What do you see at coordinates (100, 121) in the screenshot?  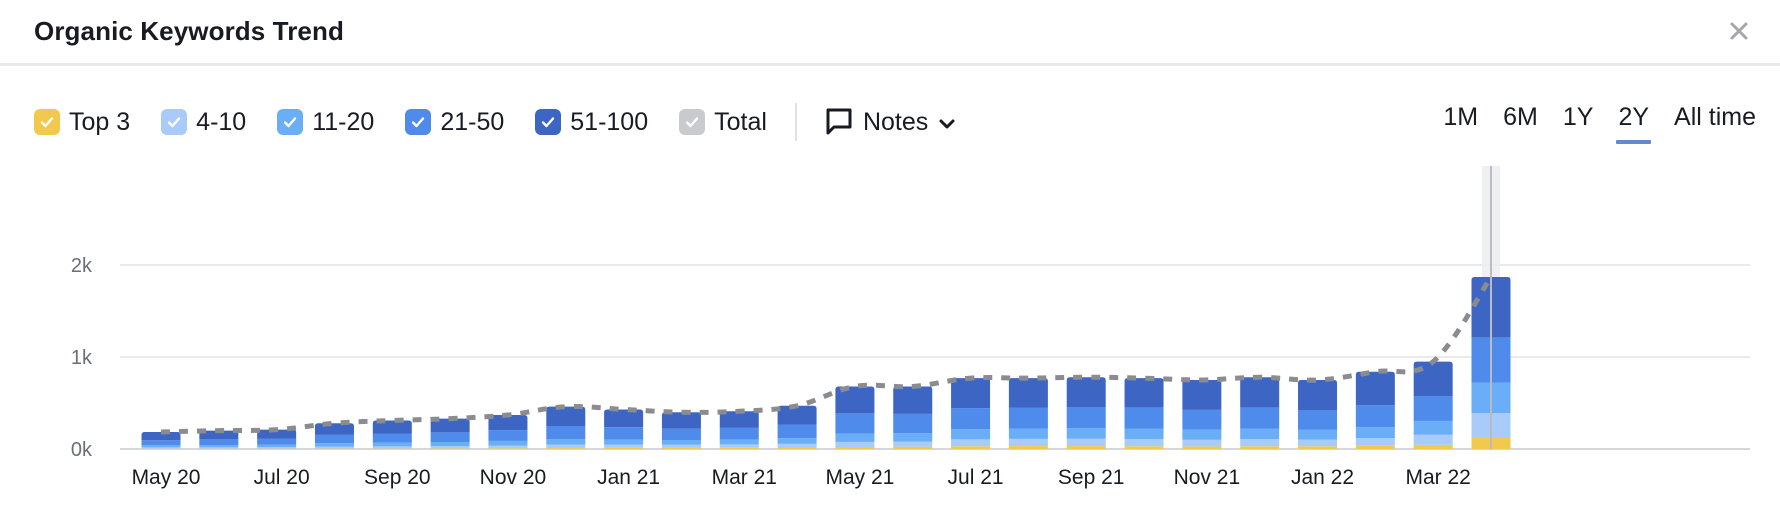 I see `legend-label: Top 3` at bounding box center [100, 121].